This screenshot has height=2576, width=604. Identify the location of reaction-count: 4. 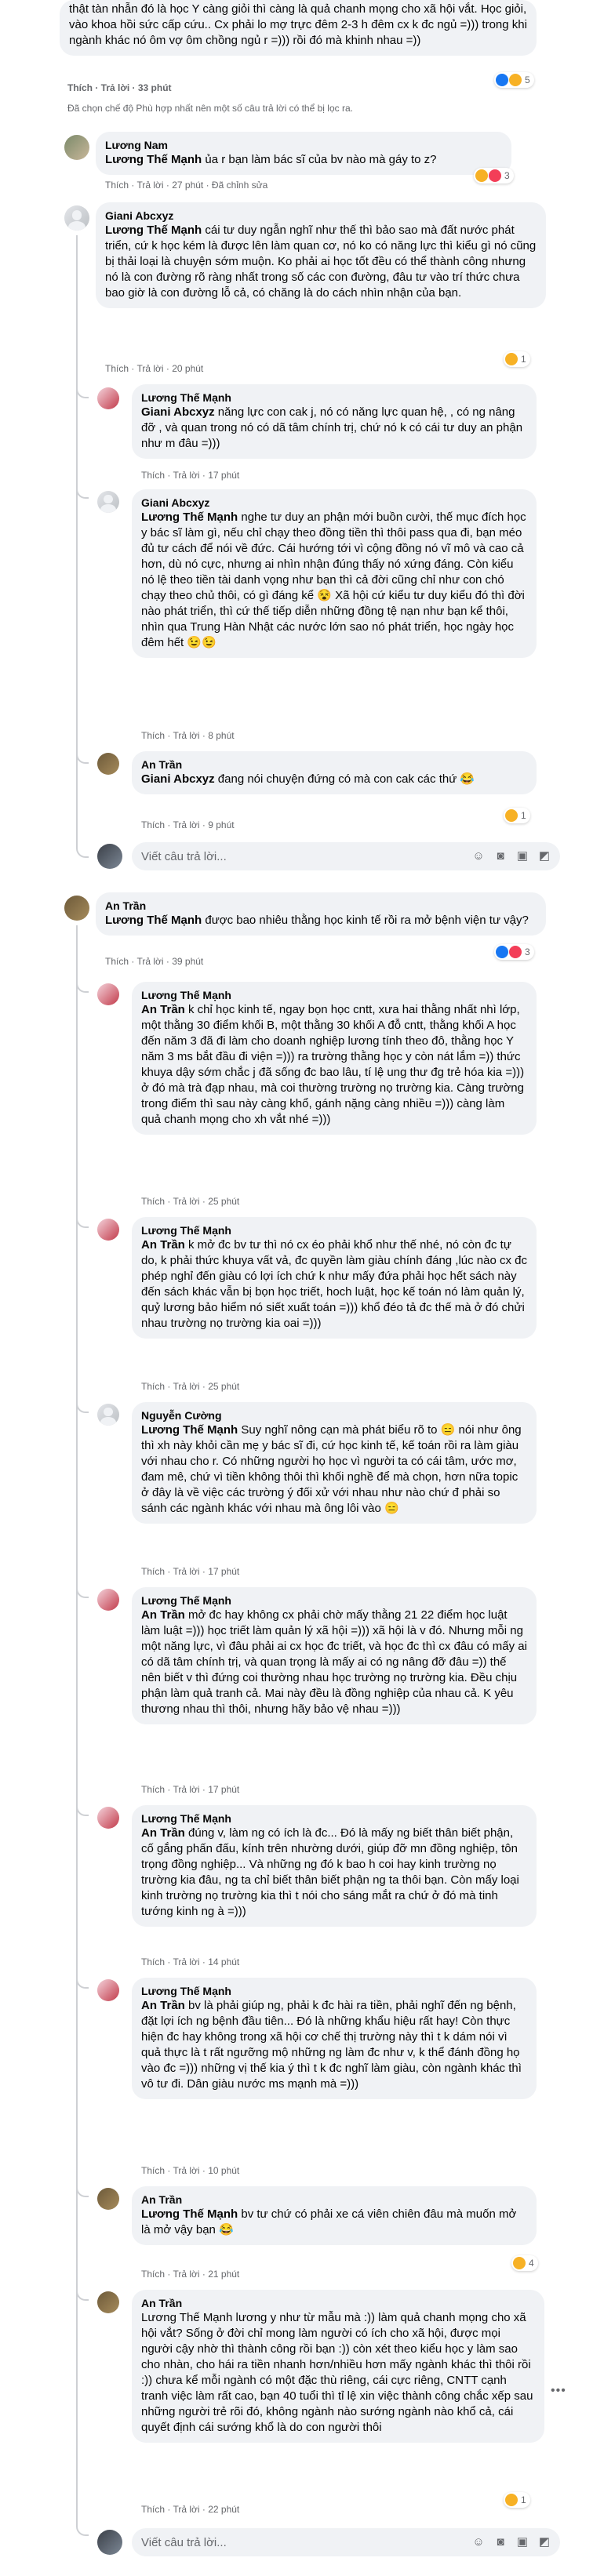
(524, 2263).